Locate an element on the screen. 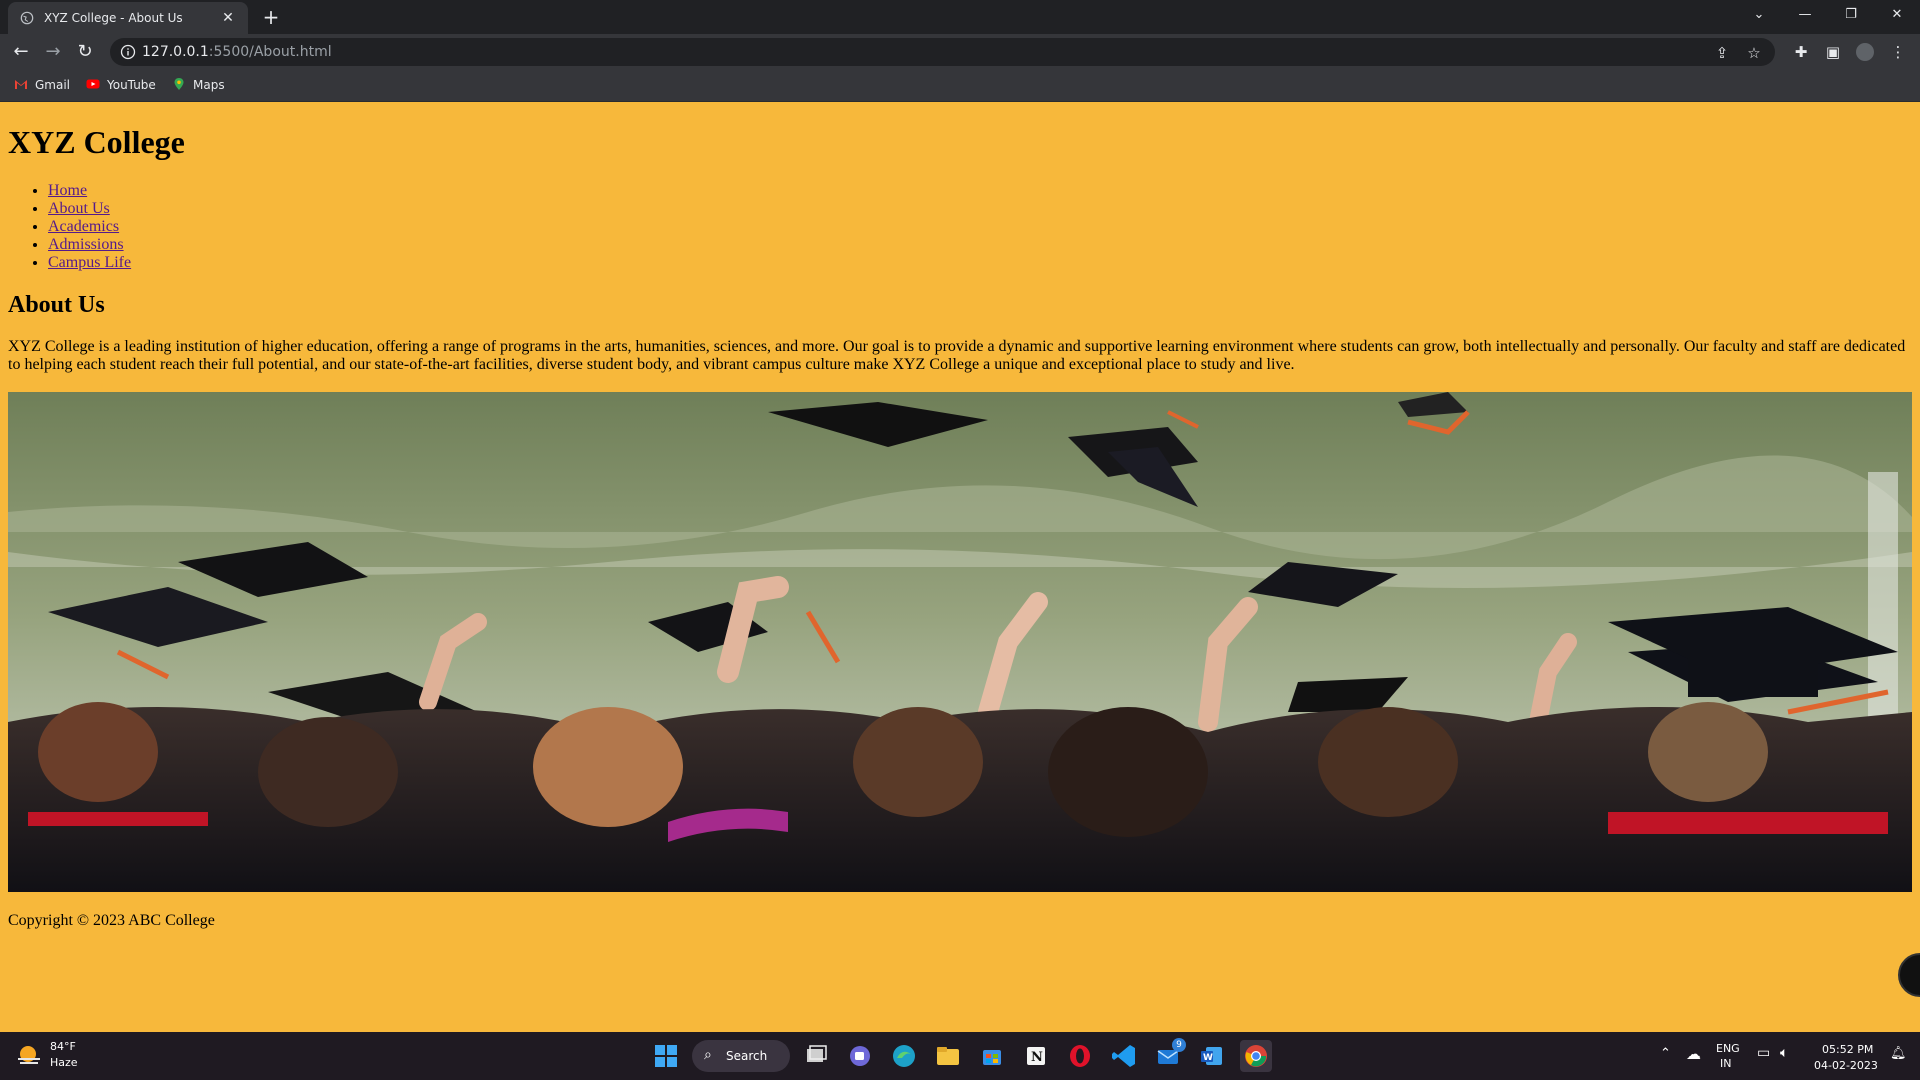 The height and width of the screenshot is (1080, 1920). clock-date: 04-02-2023 is located at coordinates (1846, 1065).